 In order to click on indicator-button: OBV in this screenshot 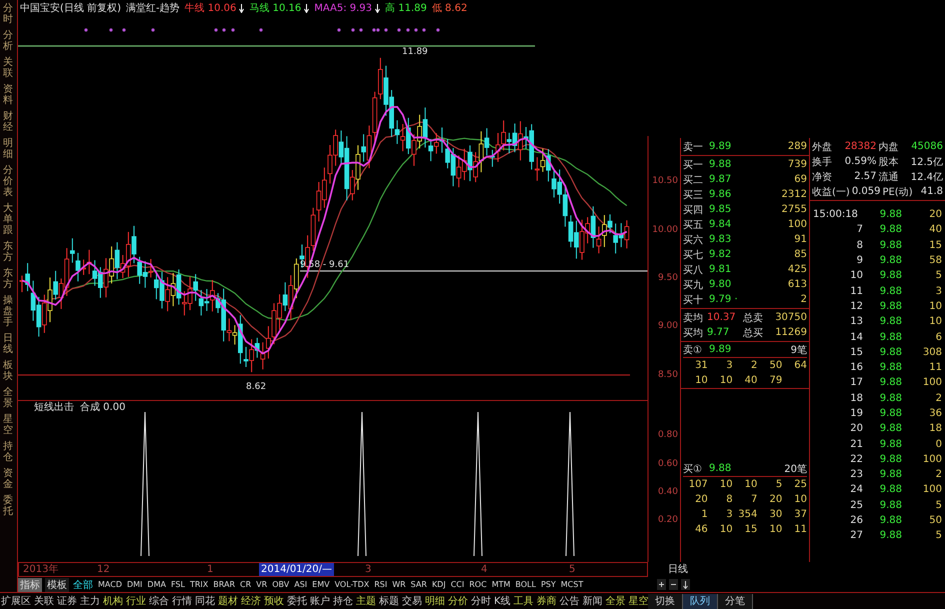, I will do `click(280, 584)`.